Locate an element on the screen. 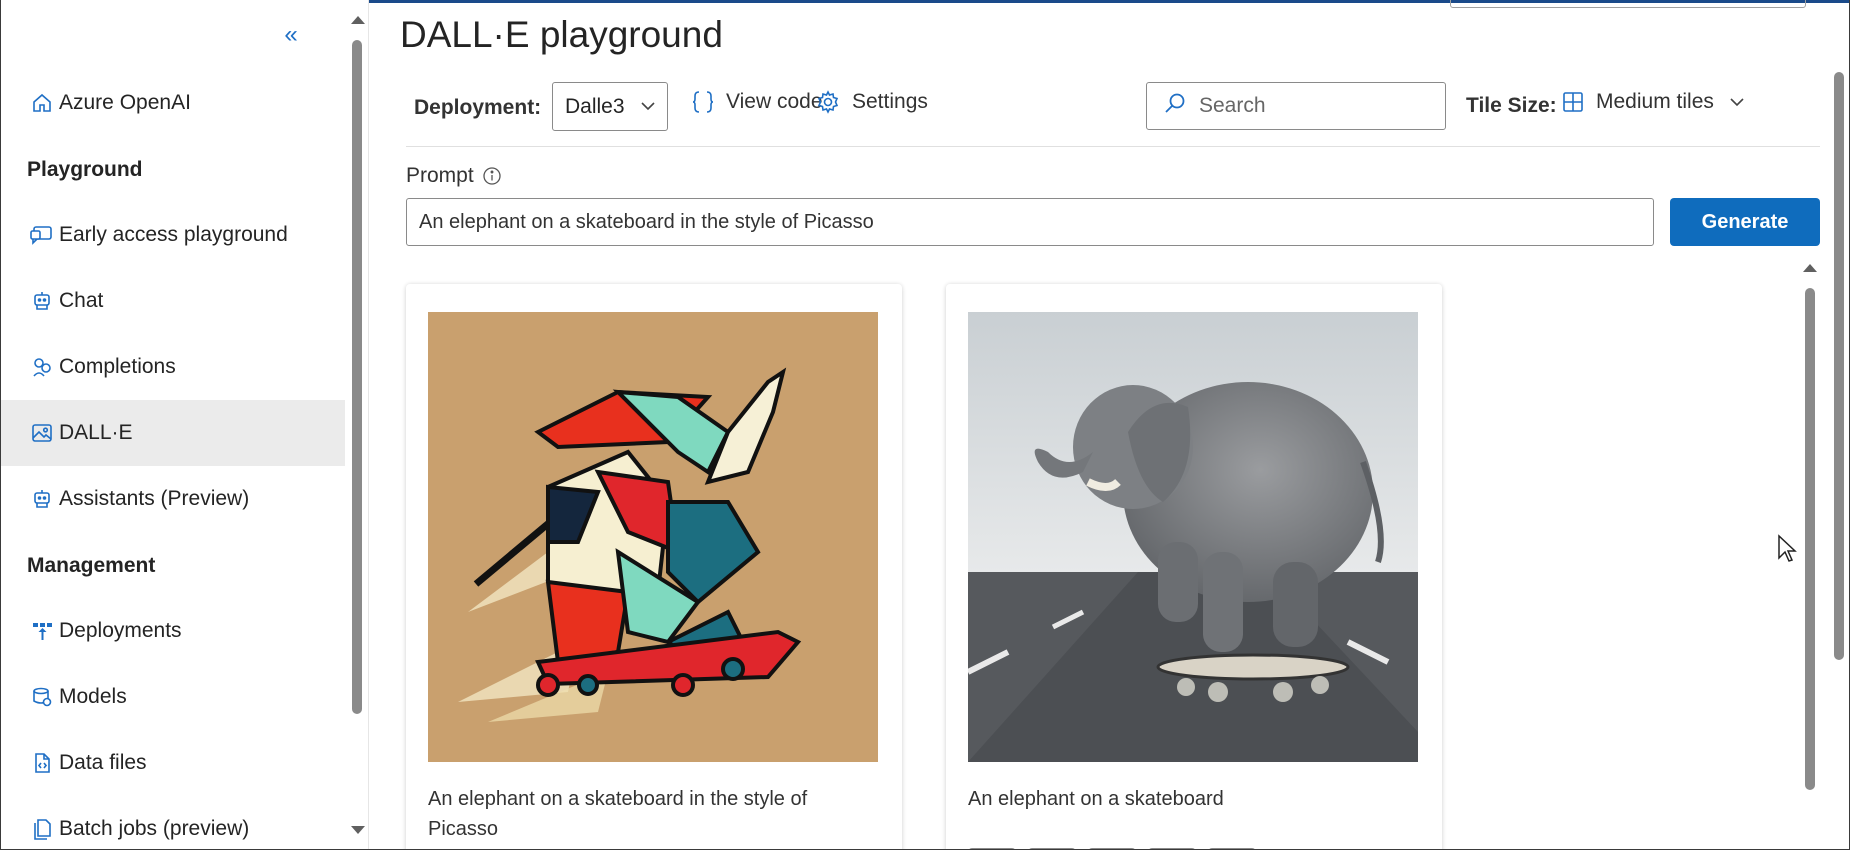  settings-label: Settings is located at coordinates (890, 101).